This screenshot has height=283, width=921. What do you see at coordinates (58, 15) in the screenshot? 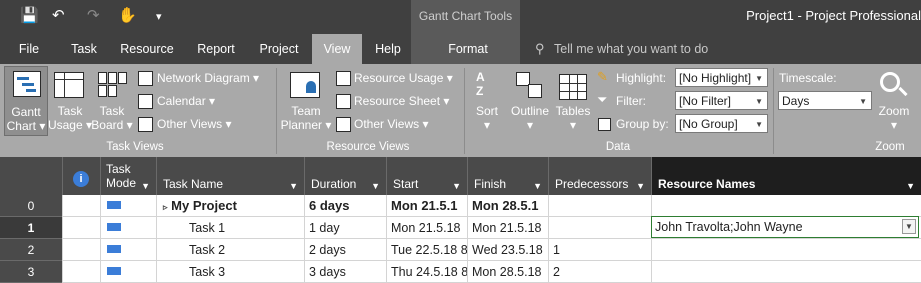
I see `undo-icon: ↶` at bounding box center [58, 15].